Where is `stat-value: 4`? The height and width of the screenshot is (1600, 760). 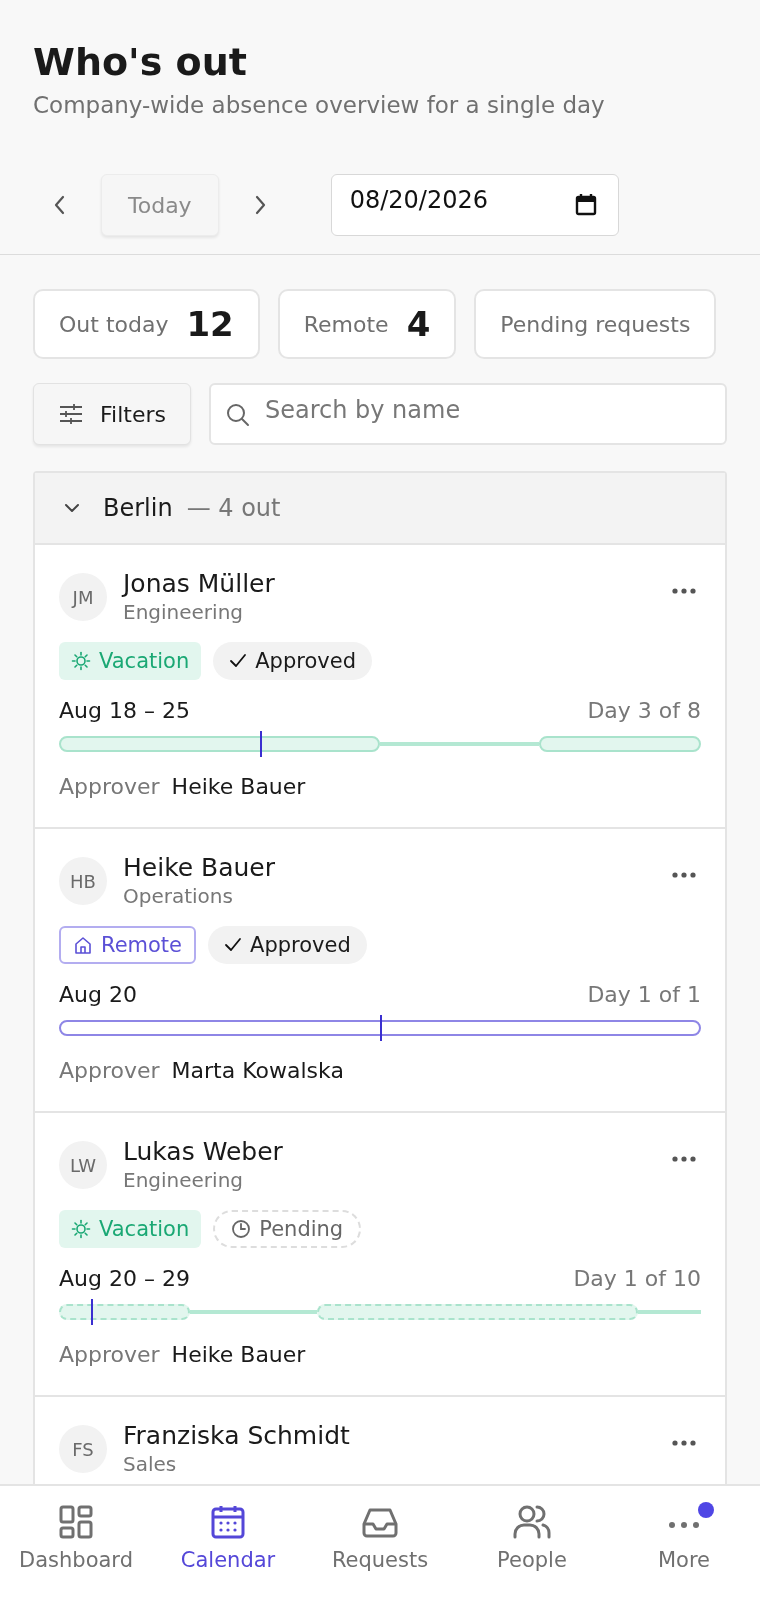 stat-value: 4 is located at coordinates (418, 324).